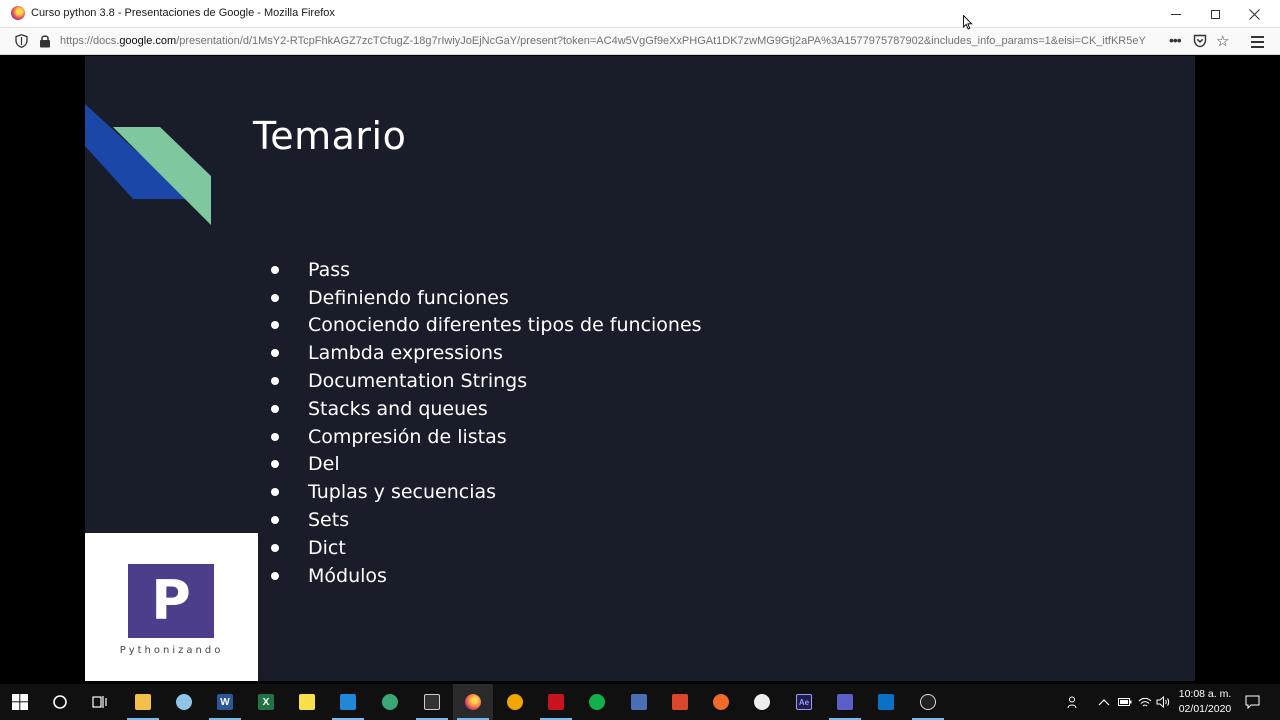  I want to click on excel-icon: X, so click(266, 702).